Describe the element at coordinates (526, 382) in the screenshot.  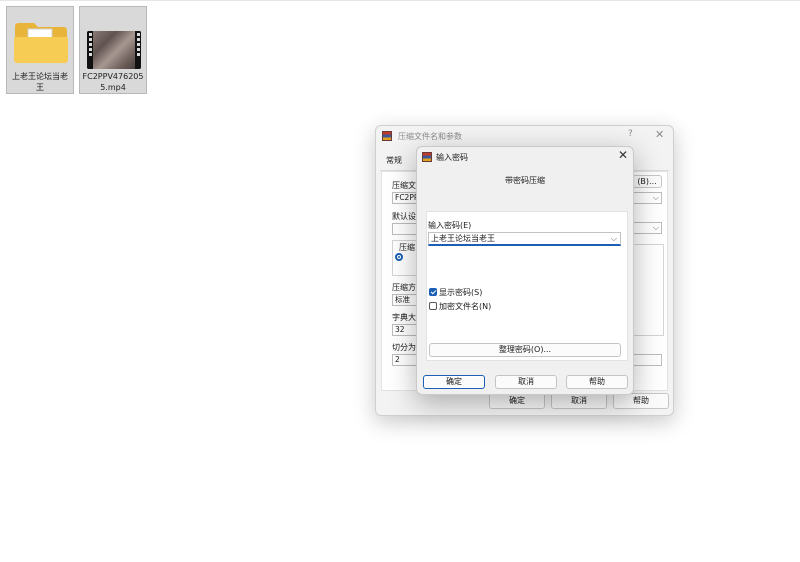
I see `password-cancel-button: 取消` at that location.